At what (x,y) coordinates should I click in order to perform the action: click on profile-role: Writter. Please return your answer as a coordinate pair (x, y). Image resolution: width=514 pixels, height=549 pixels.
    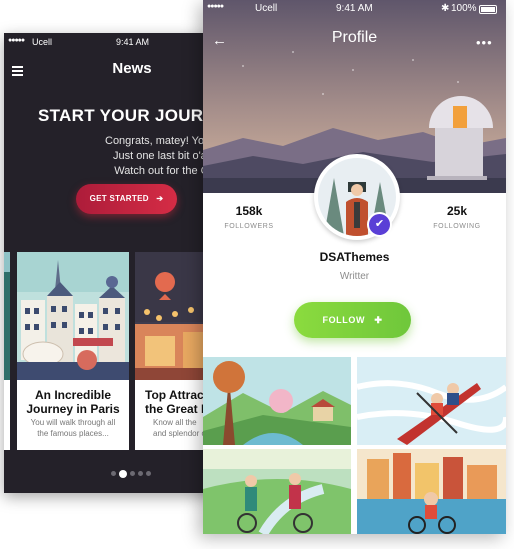
    Looking at the image, I should click on (354, 276).